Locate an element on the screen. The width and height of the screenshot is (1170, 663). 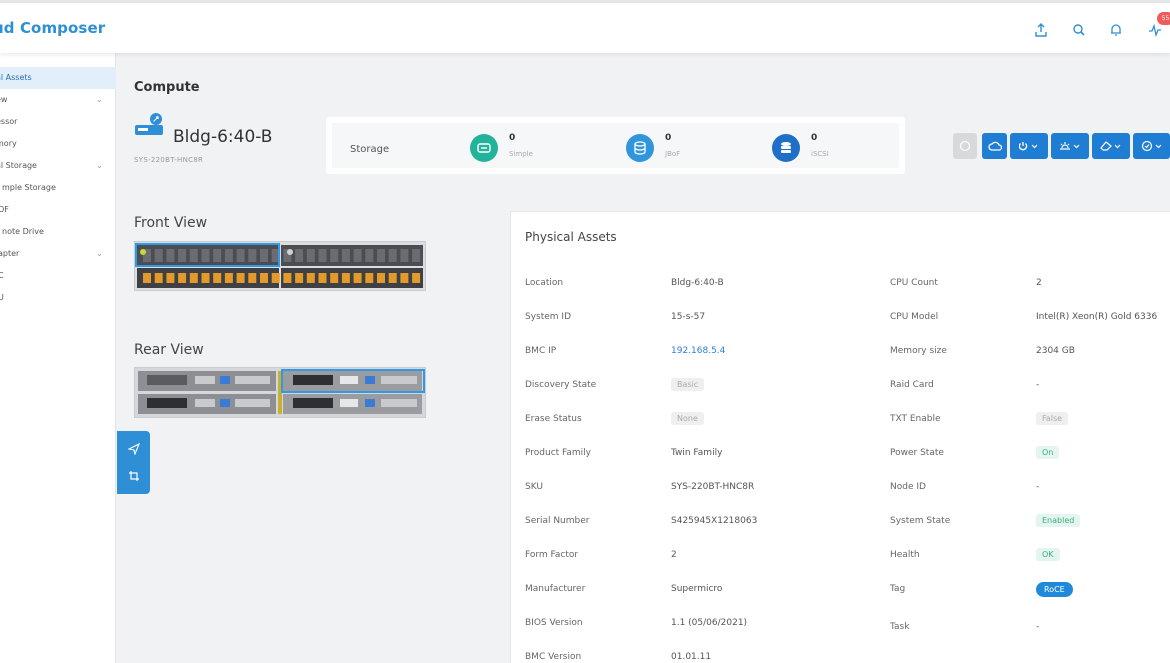
cloud-button is located at coordinates (994, 146).